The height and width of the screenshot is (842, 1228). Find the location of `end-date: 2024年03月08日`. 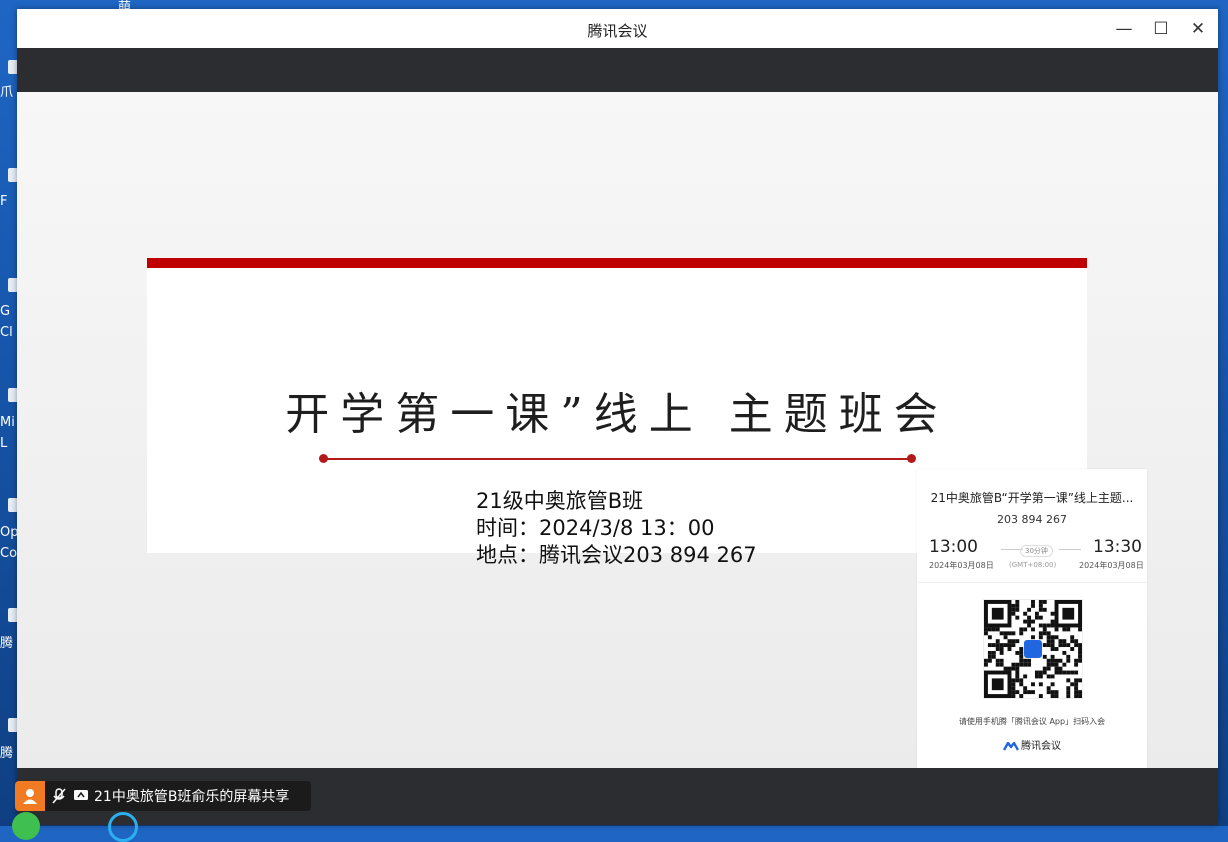

end-date: 2024年03月08日 is located at coordinates (1111, 565).